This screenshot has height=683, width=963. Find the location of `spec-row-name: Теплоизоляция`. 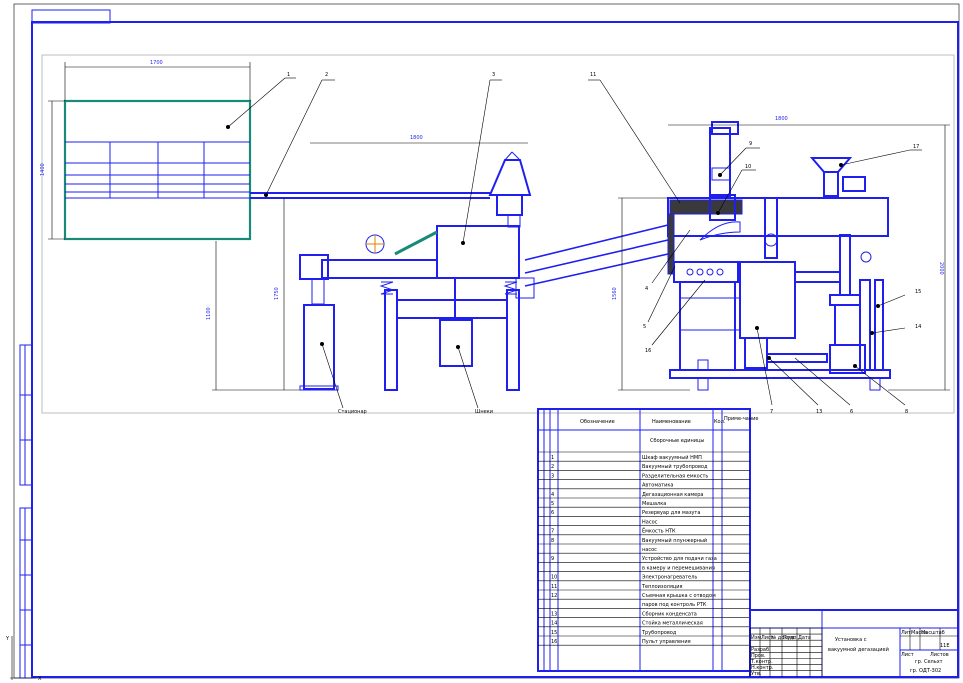

spec-row-name: Теплоизоляция is located at coordinates (662, 587).